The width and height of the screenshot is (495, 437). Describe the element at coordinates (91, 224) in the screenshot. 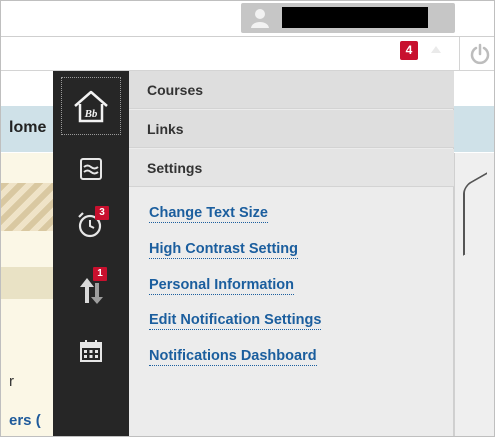

I see `rail-alerts-button` at that location.